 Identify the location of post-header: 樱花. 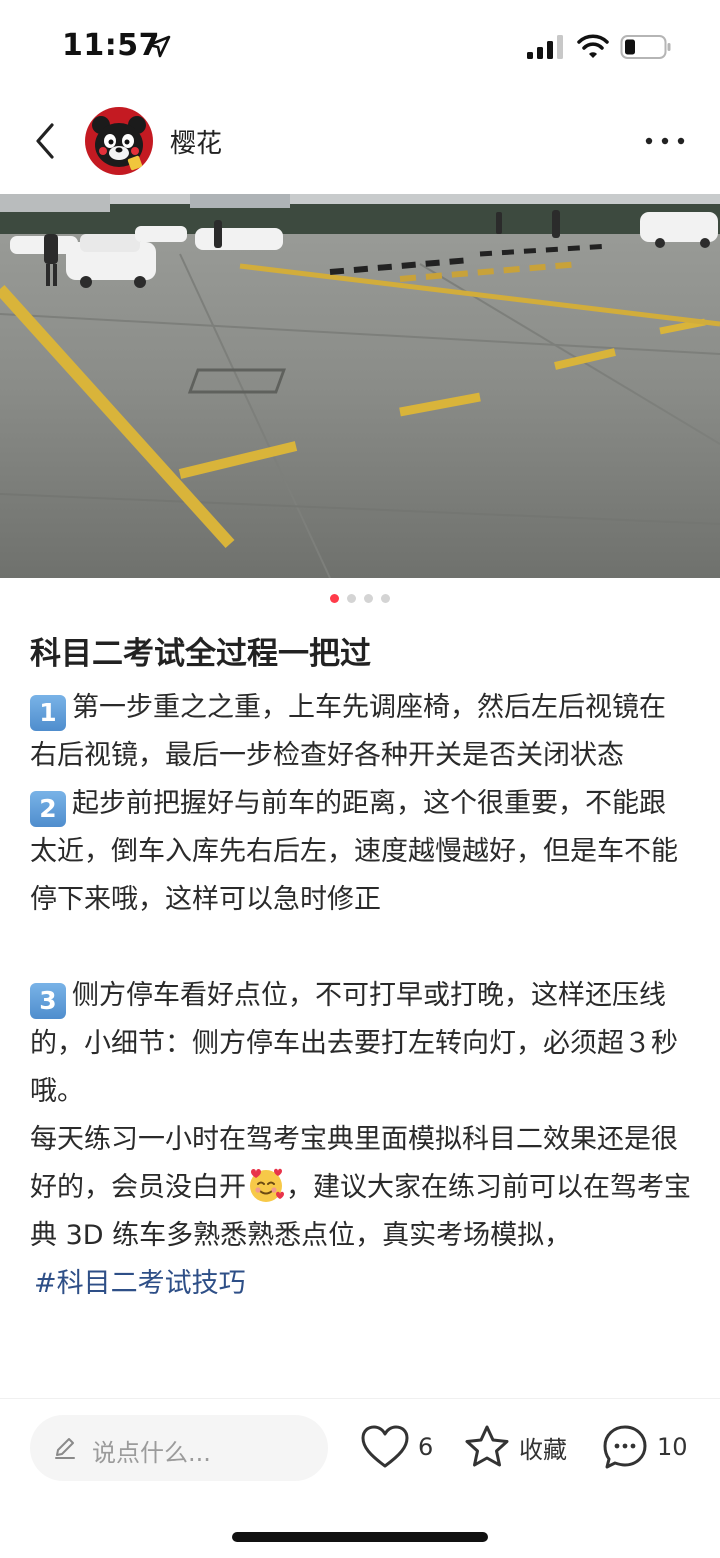
(360, 142).